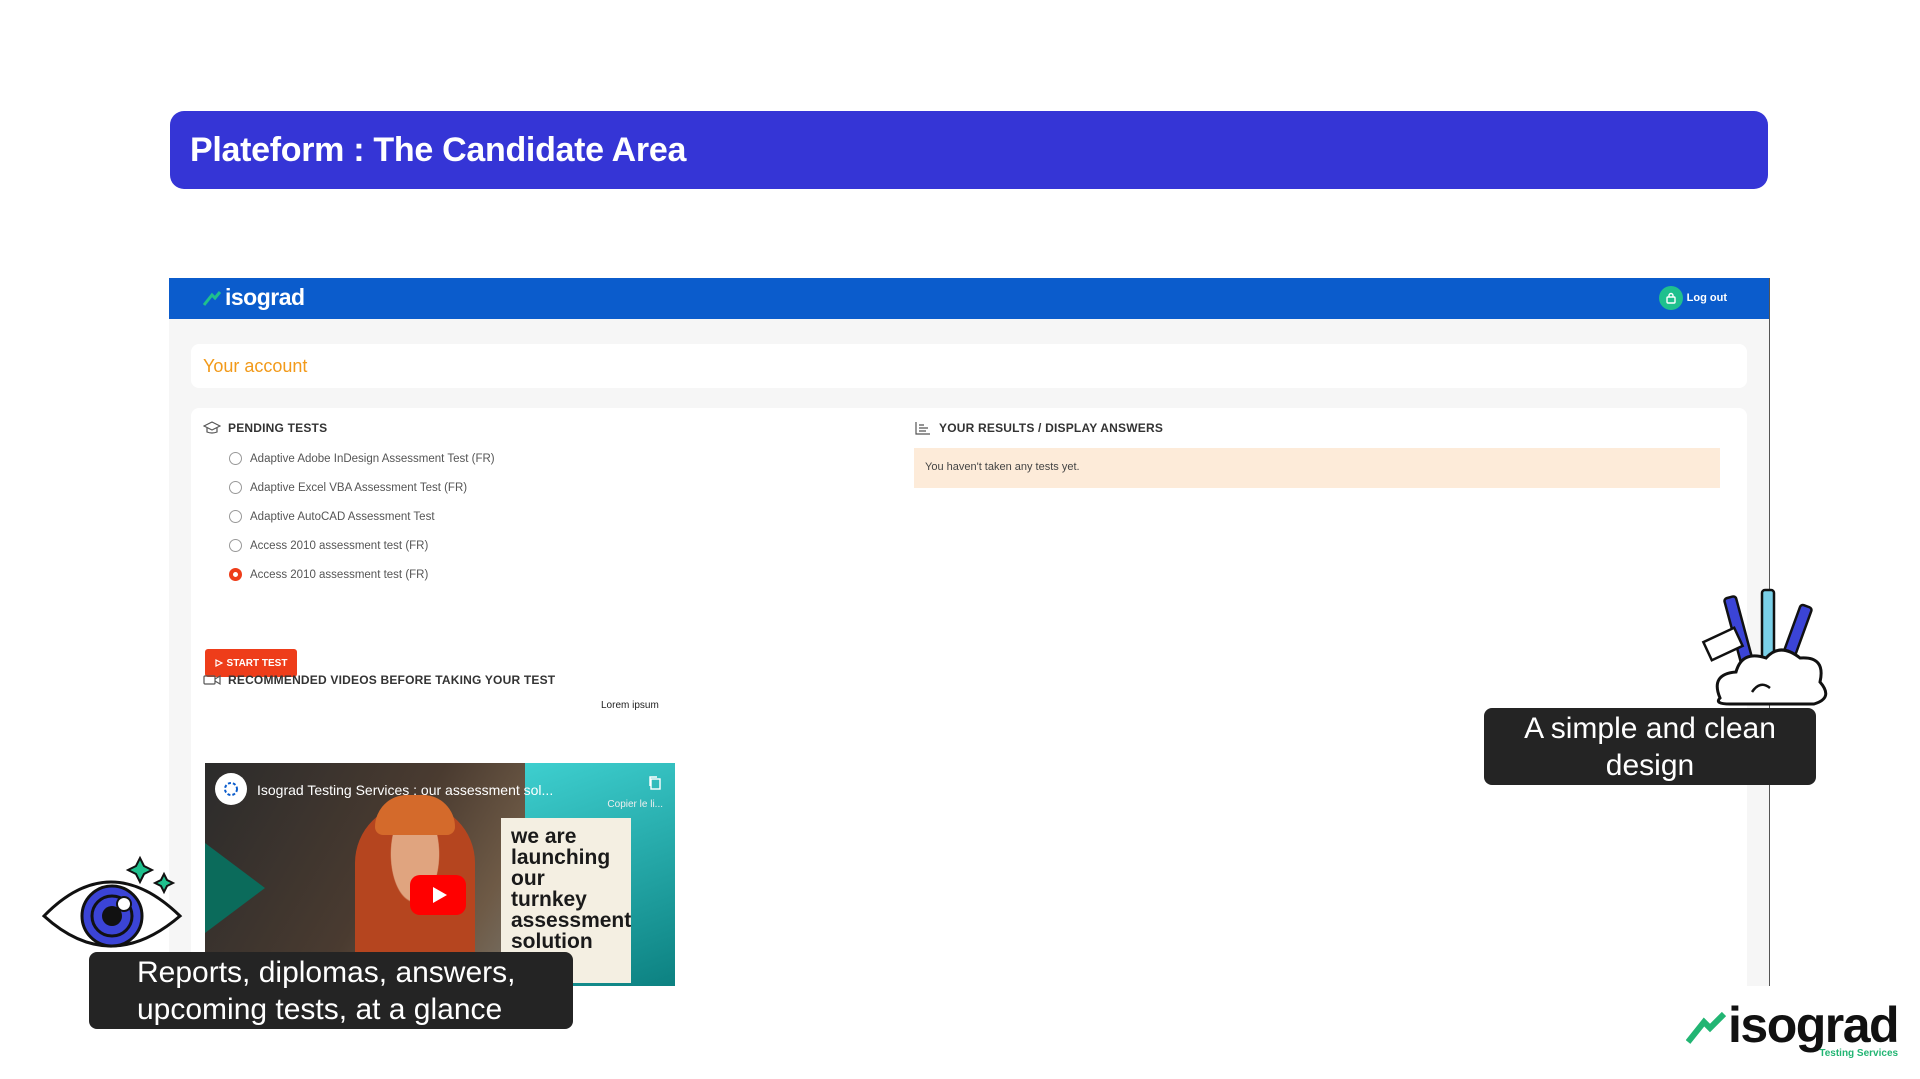 The image size is (1920, 1079). Describe the element at coordinates (655, 783) in the screenshot. I see `copy-link-icon` at that location.